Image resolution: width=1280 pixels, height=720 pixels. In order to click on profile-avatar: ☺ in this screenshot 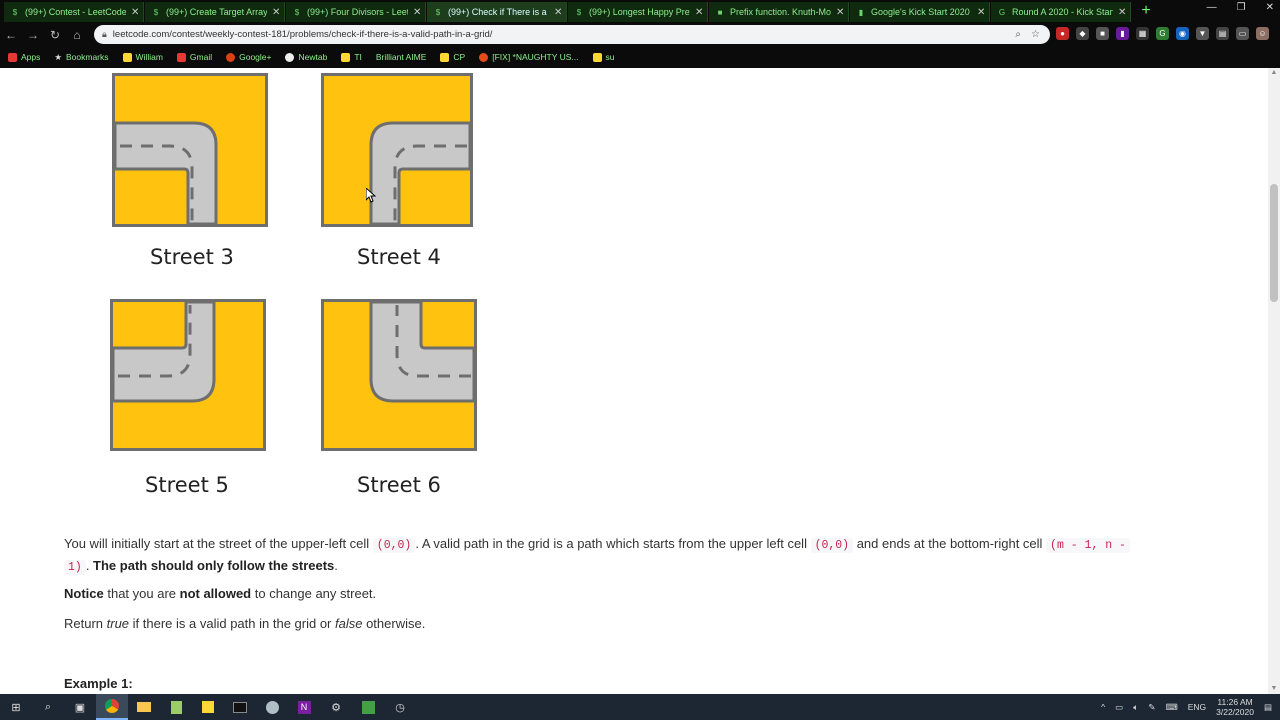, I will do `click(1262, 33)`.